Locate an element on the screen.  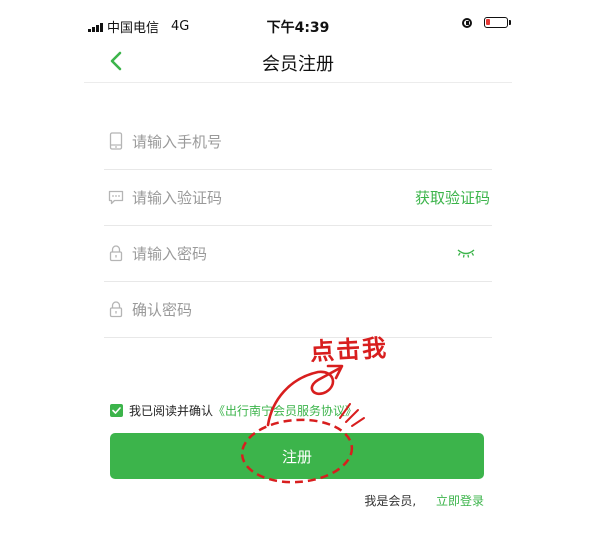
status-right is located at coordinates (486, 22).